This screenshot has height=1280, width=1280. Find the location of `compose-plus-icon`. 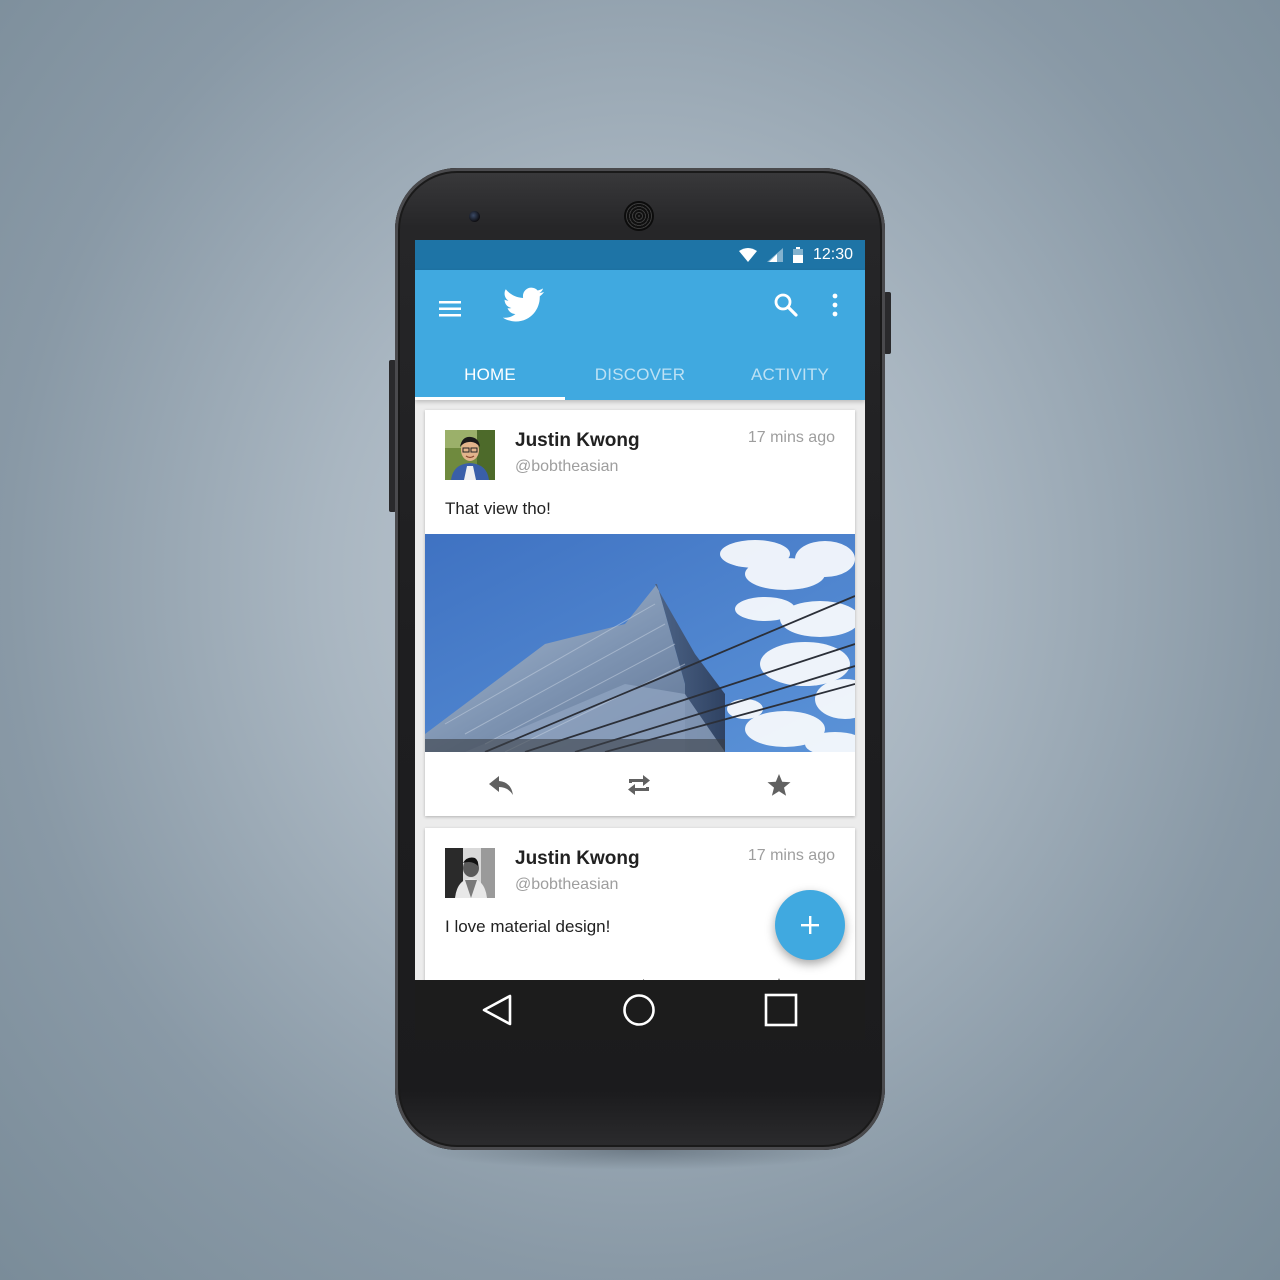

compose-plus-icon is located at coordinates (810, 925).